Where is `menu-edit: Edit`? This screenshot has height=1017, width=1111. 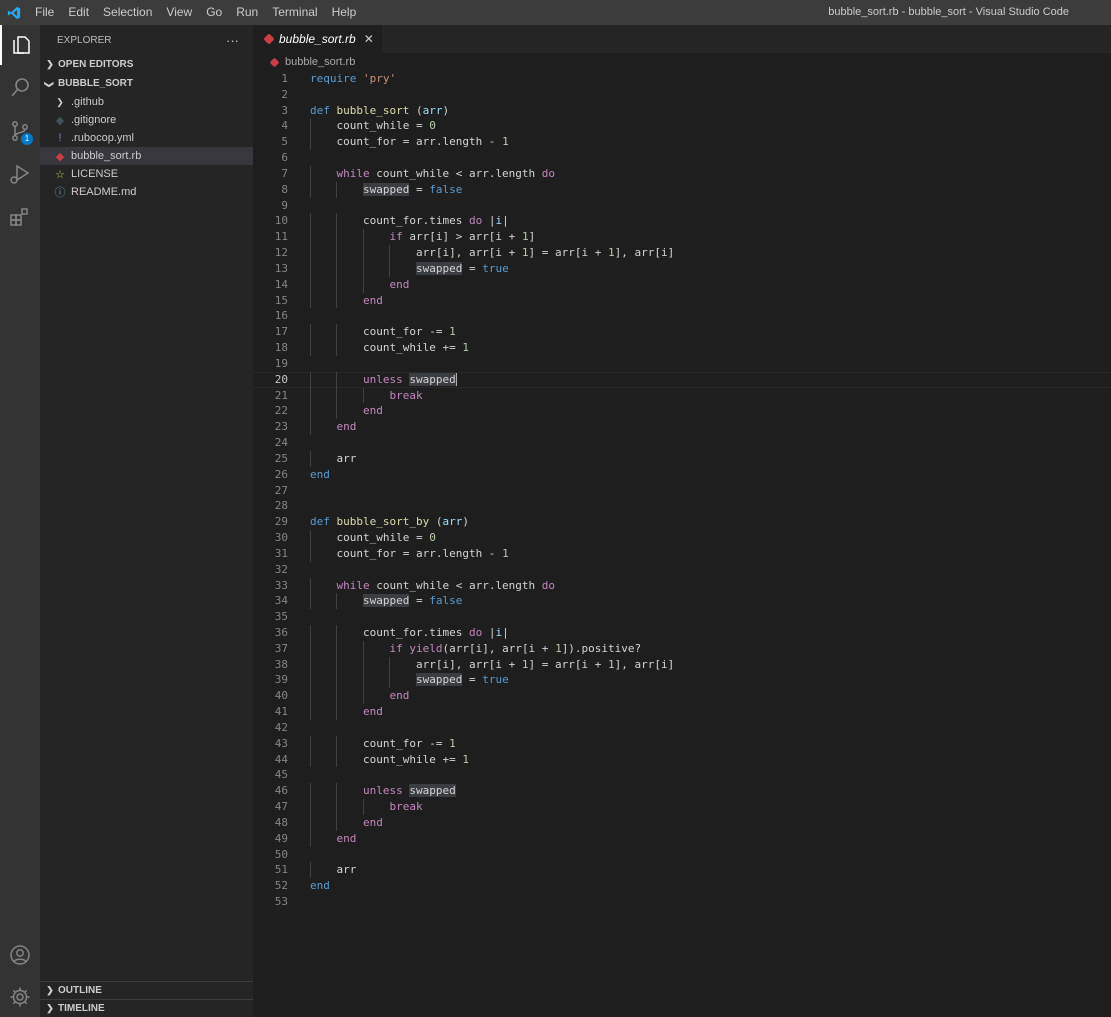
menu-edit: Edit is located at coordinates (78, 12).